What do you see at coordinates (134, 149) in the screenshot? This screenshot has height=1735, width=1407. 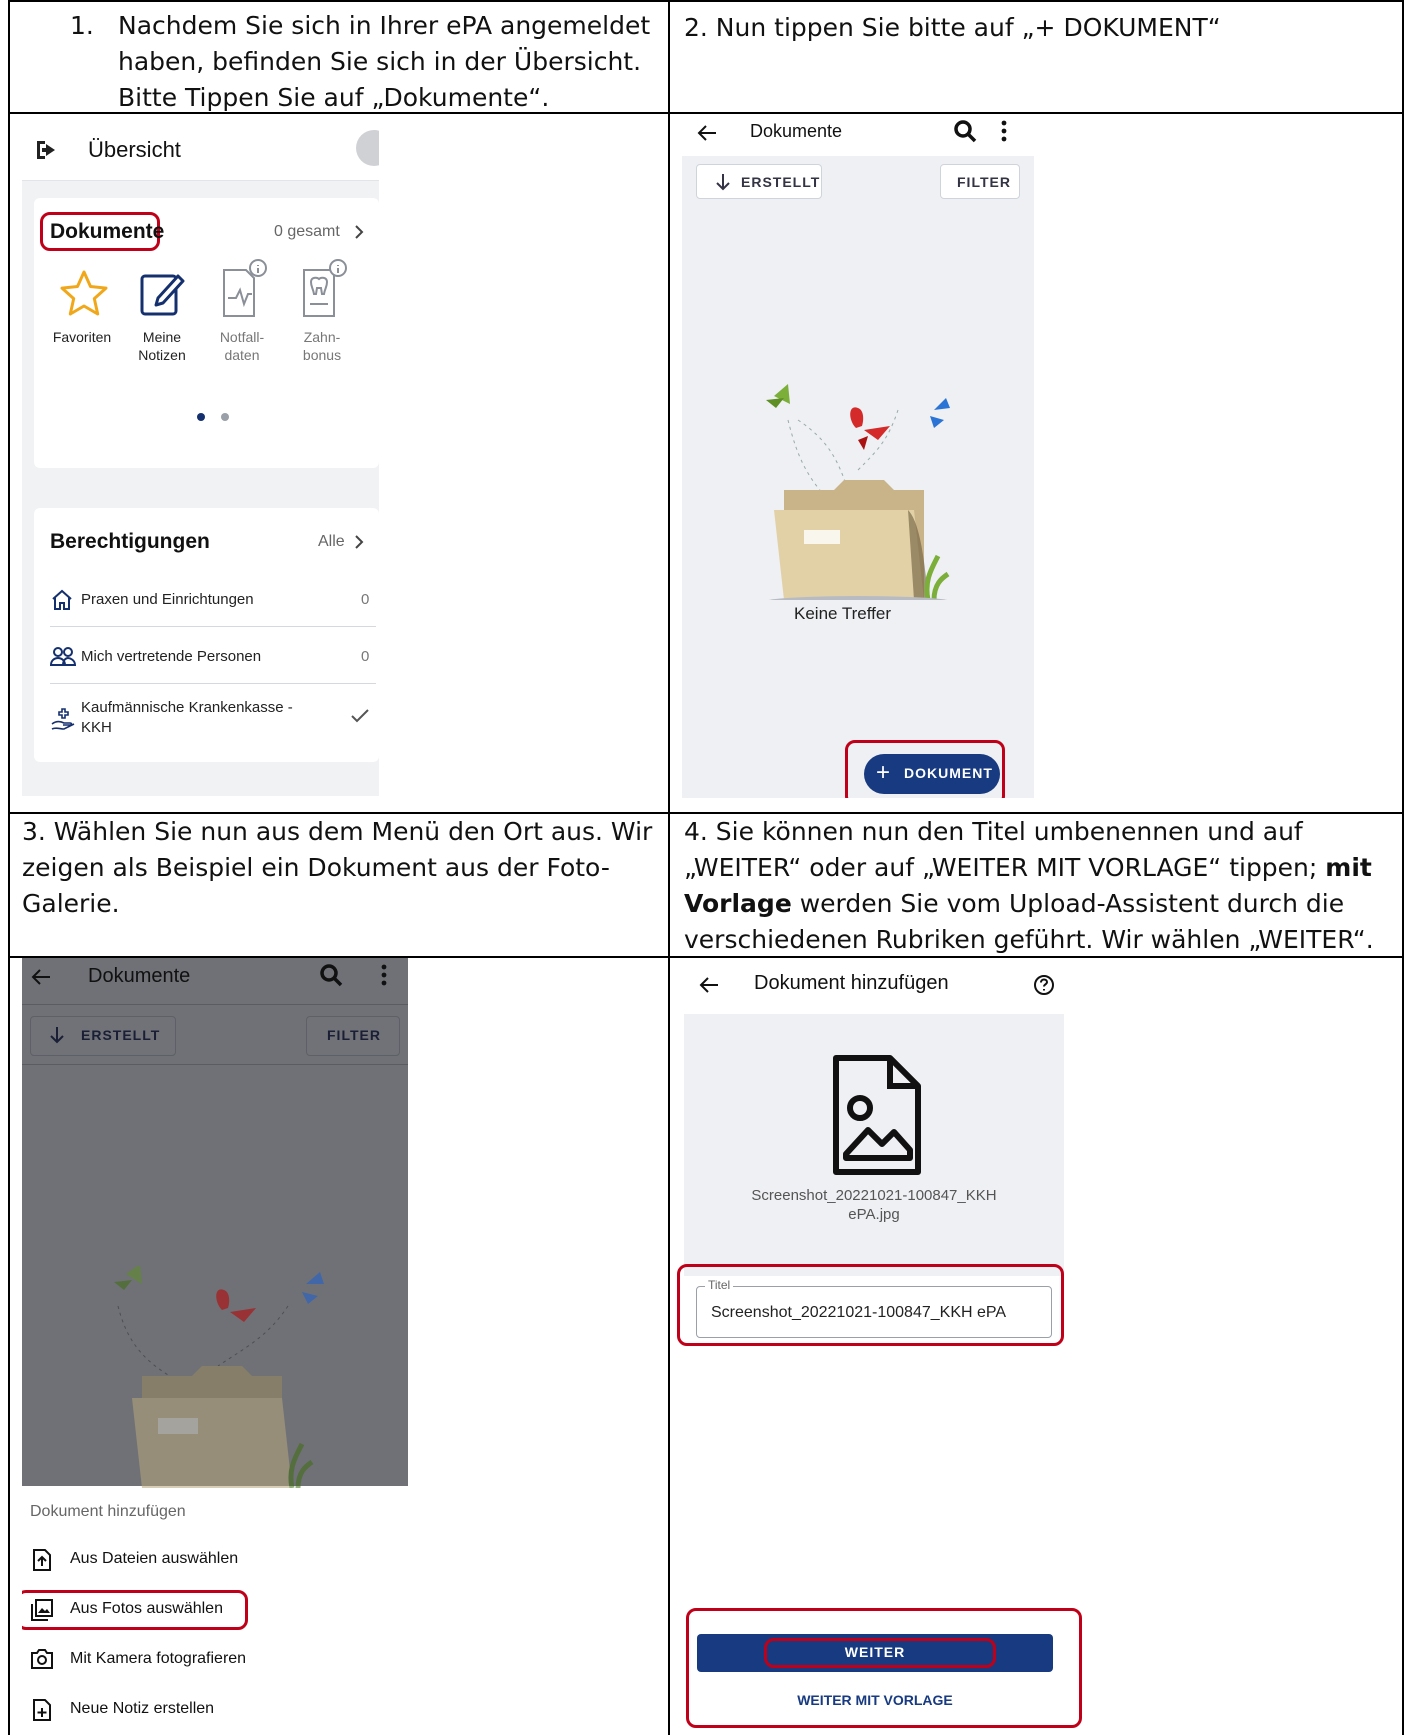 I see `overview-title: Übersicht` at bounding box center [134, 149].